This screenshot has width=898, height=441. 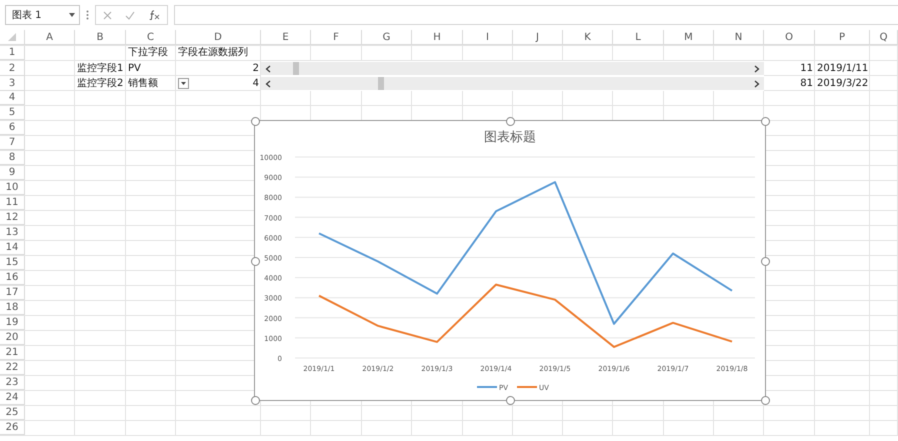 I want to click on column-header: A, so click(x=50, y=37).